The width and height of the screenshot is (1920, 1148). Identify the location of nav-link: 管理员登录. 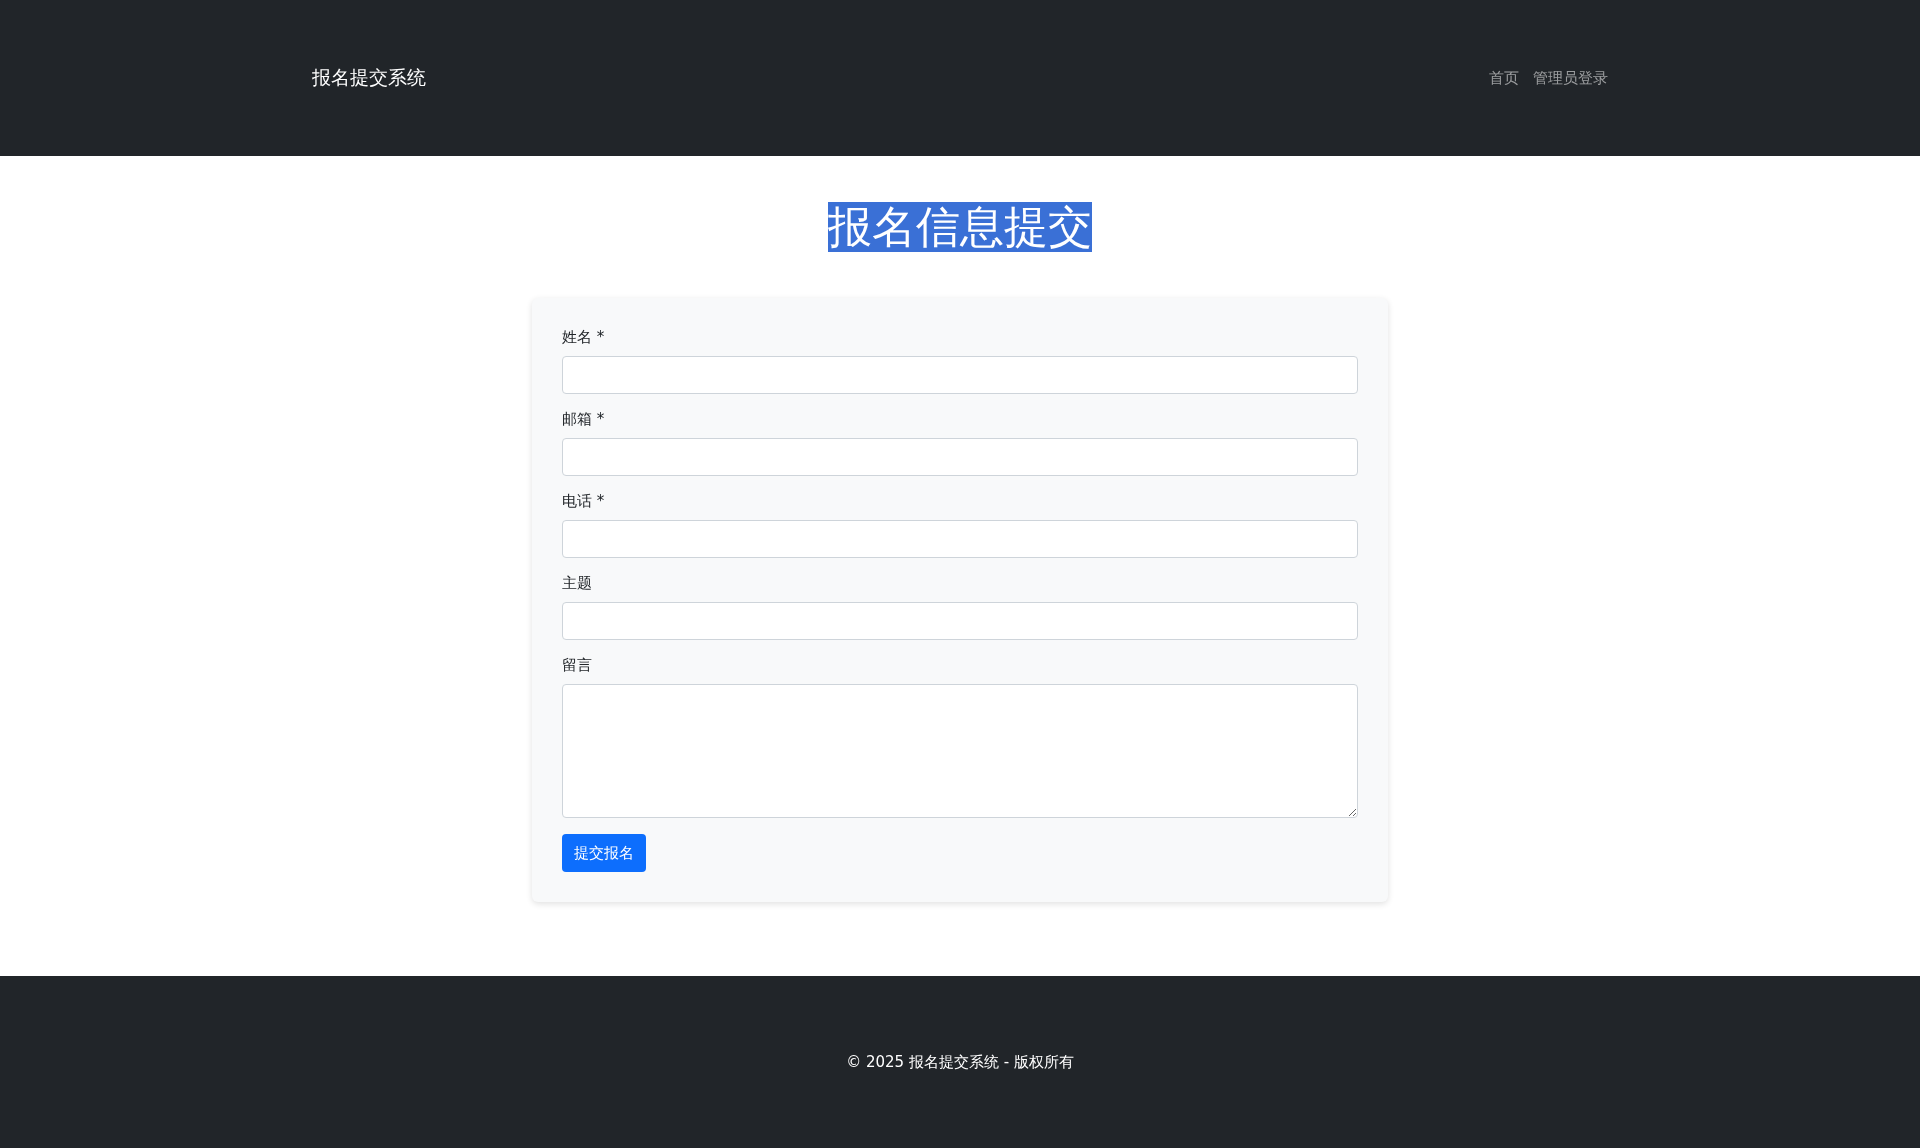
(1570, 78).